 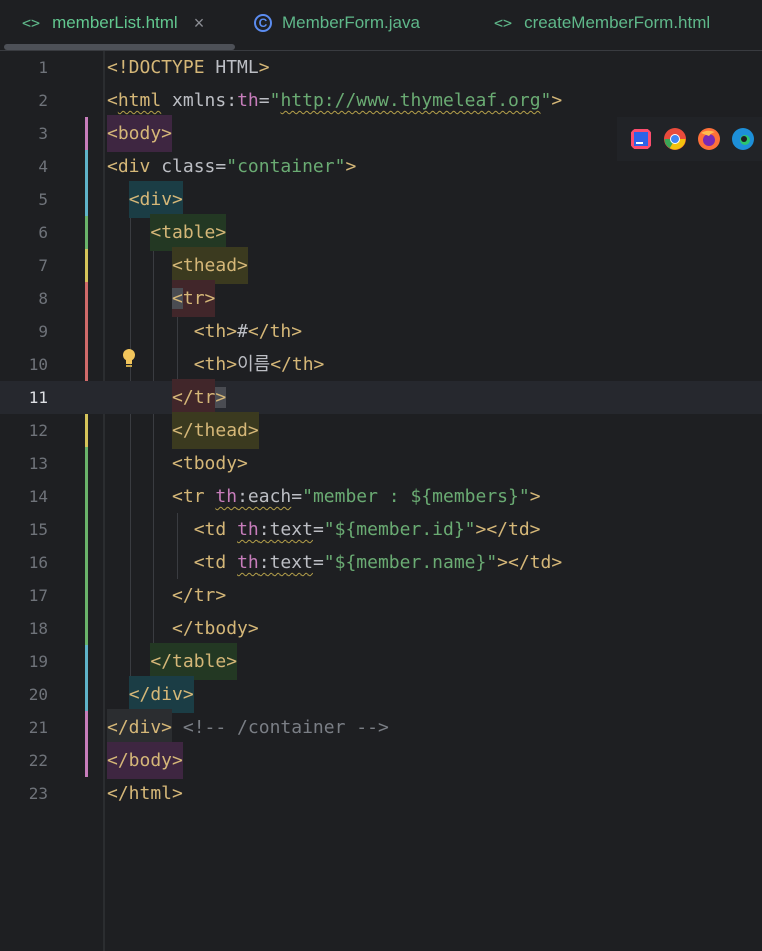 I want to click on tab-label: MemberForm.java, so click(x=351, y=22).